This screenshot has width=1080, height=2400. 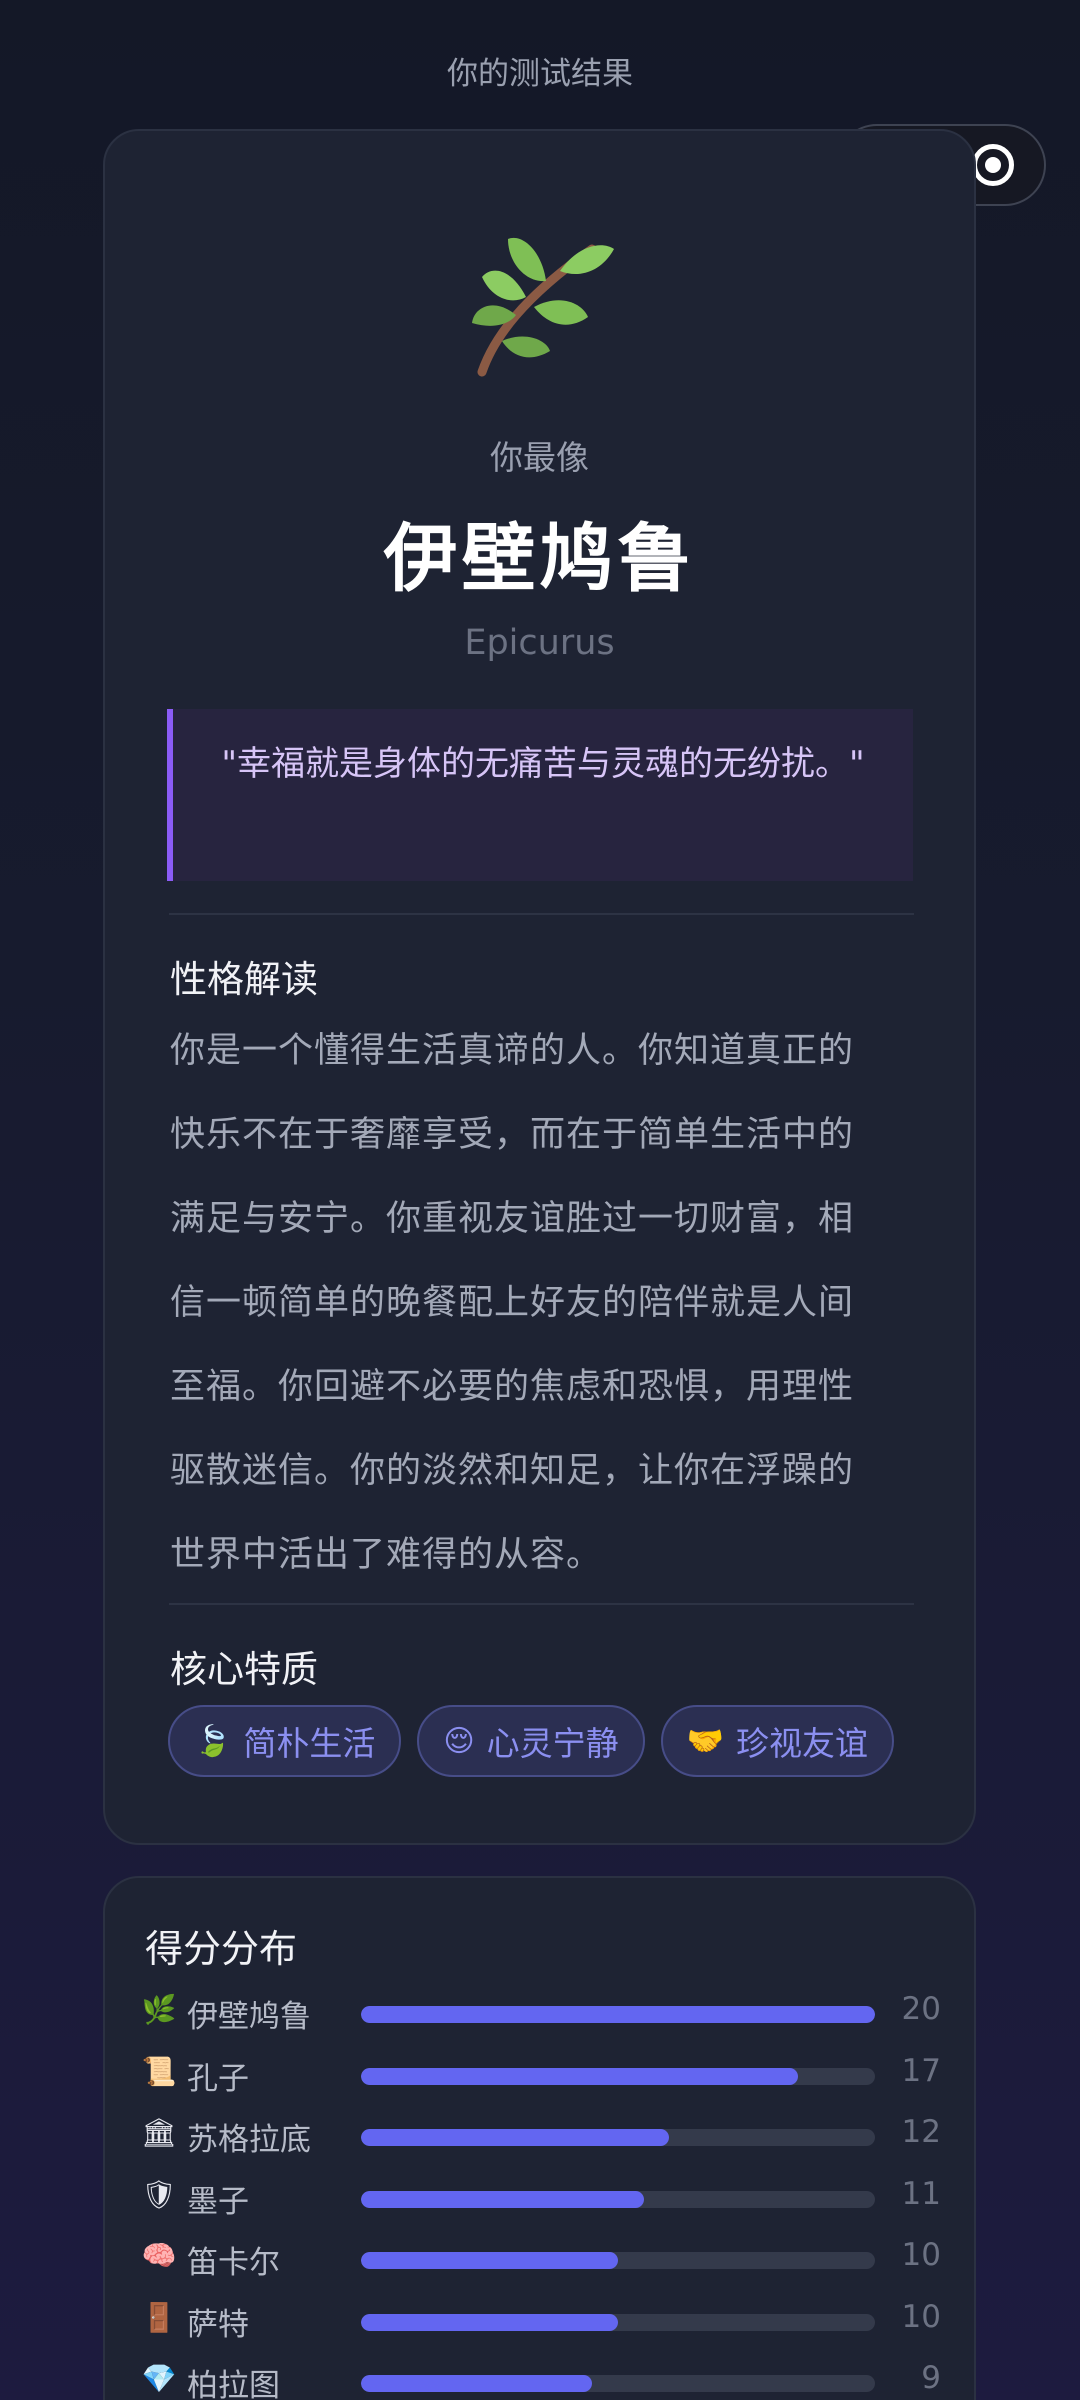 I want to click on classical-building-icon: 🏛, so click(x=159, y=2132).